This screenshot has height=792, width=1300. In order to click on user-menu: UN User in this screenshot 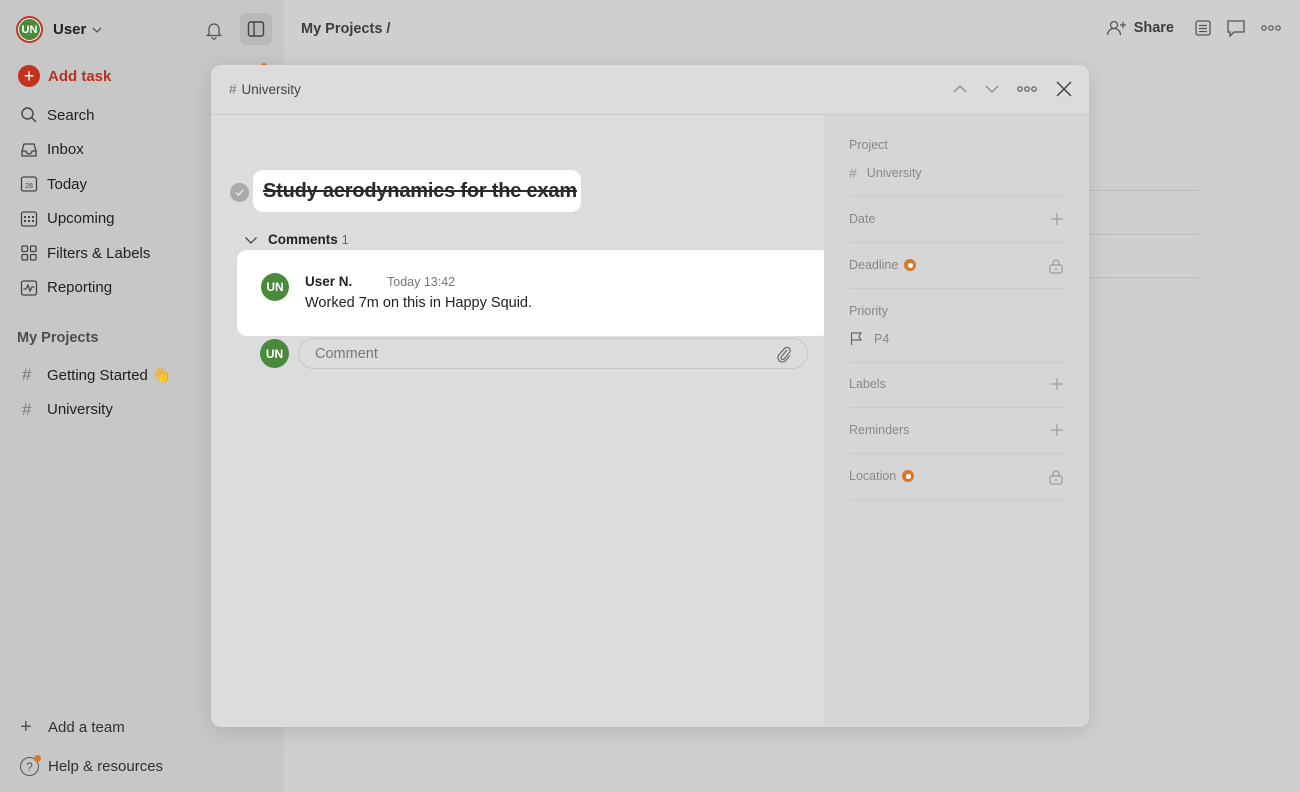, I will do `click(59, 29)`.